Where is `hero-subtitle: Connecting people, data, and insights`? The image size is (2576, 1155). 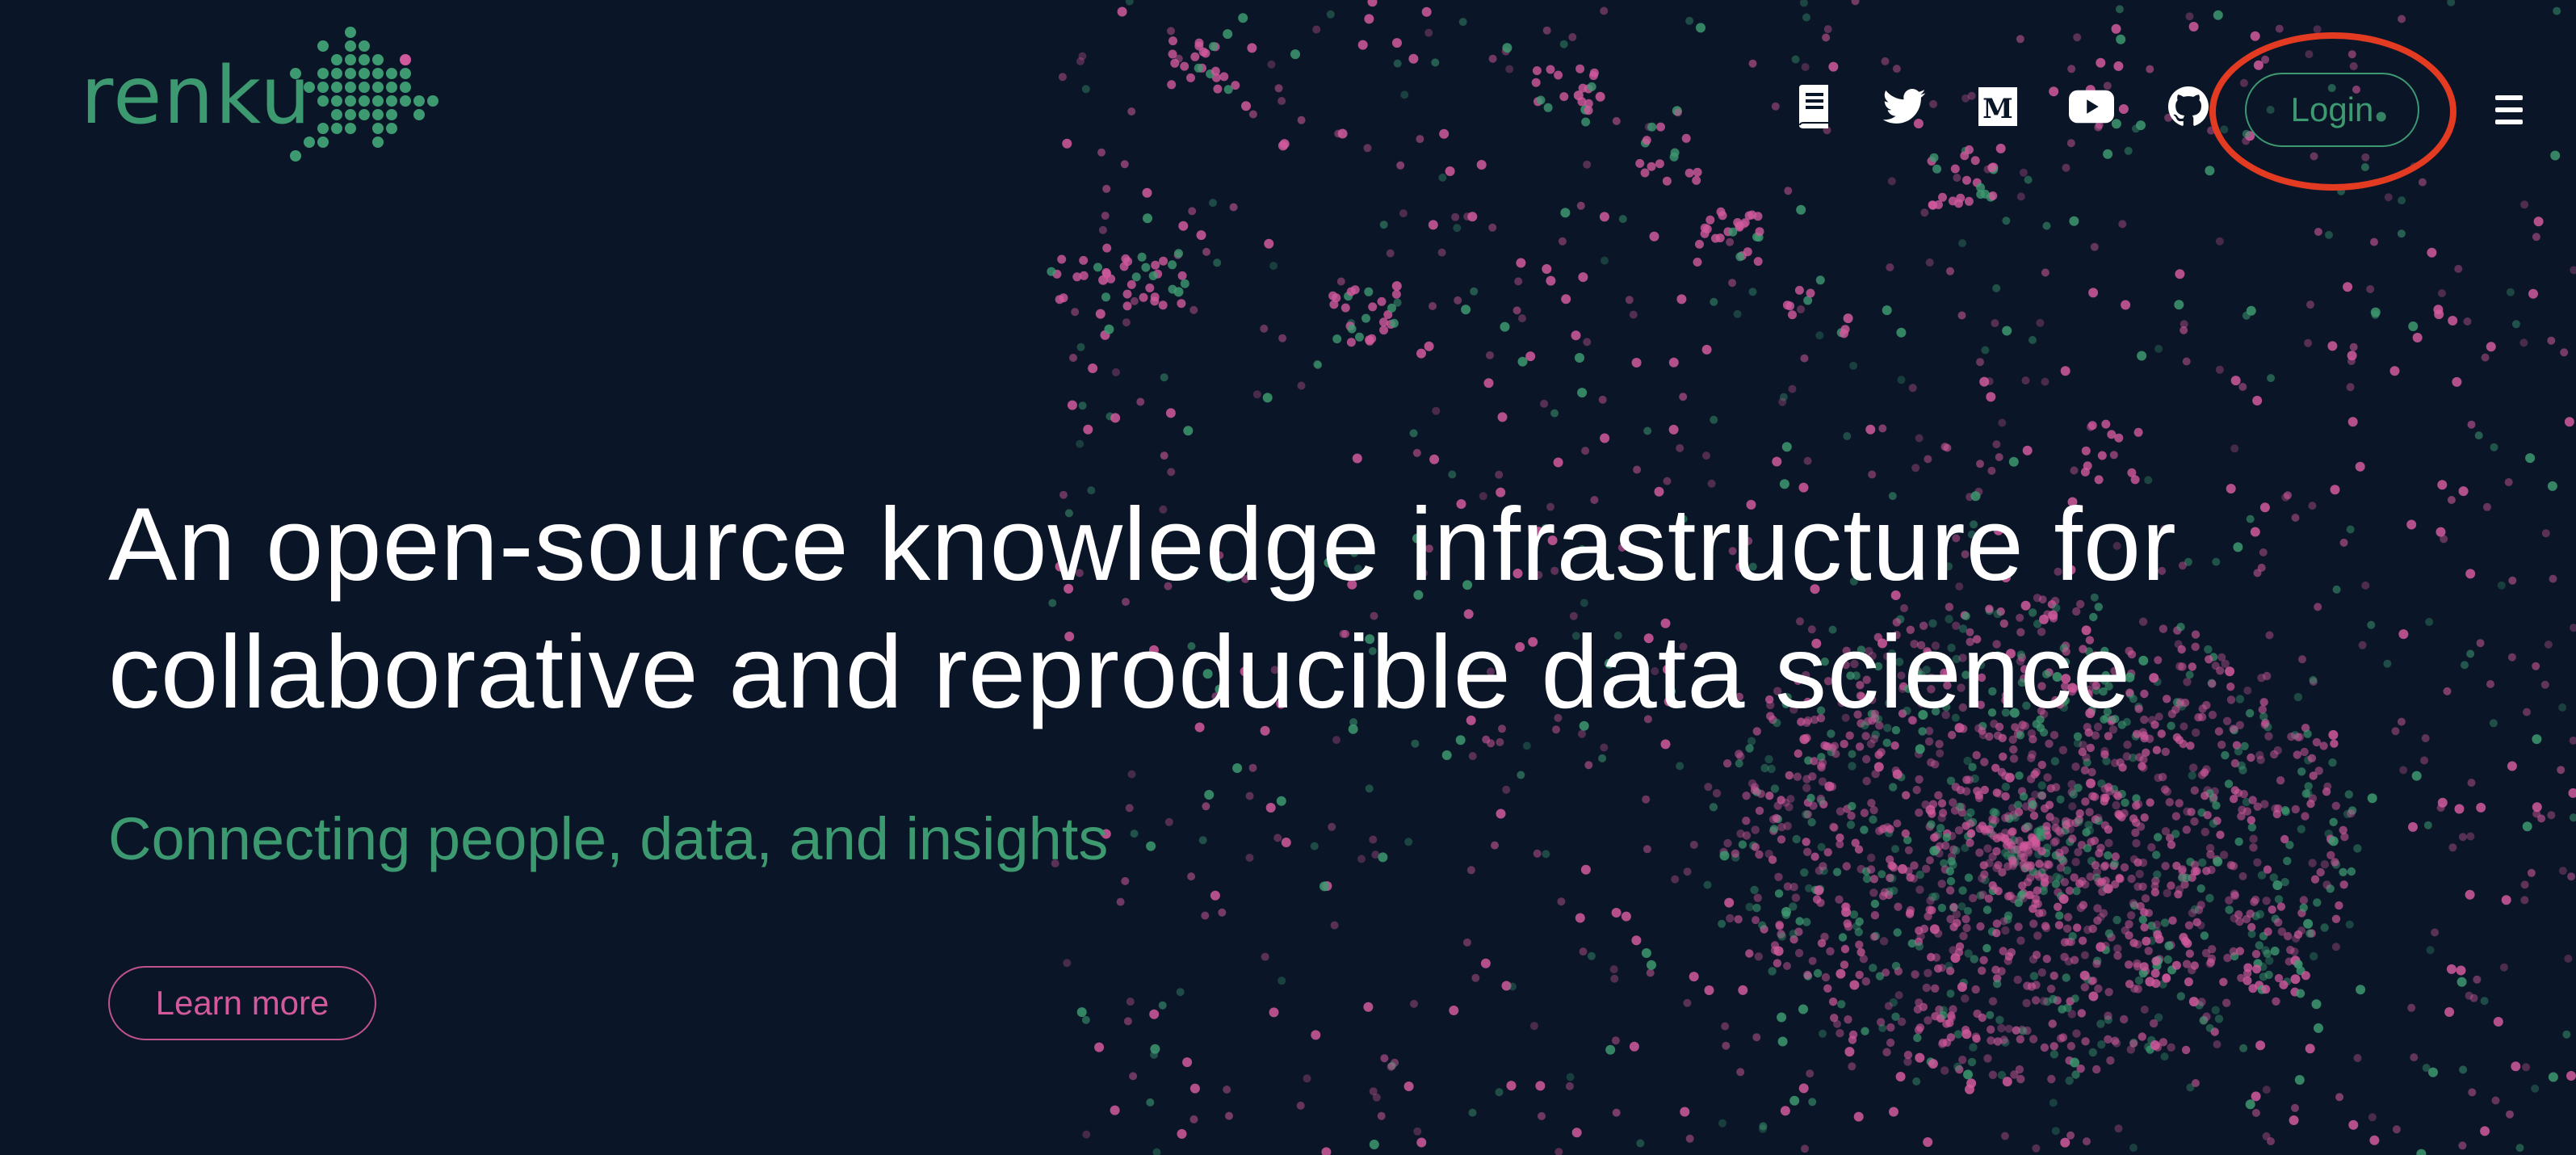
hero-subtitle: Connecting people, data, and insights is located at coordinates (608, 838).